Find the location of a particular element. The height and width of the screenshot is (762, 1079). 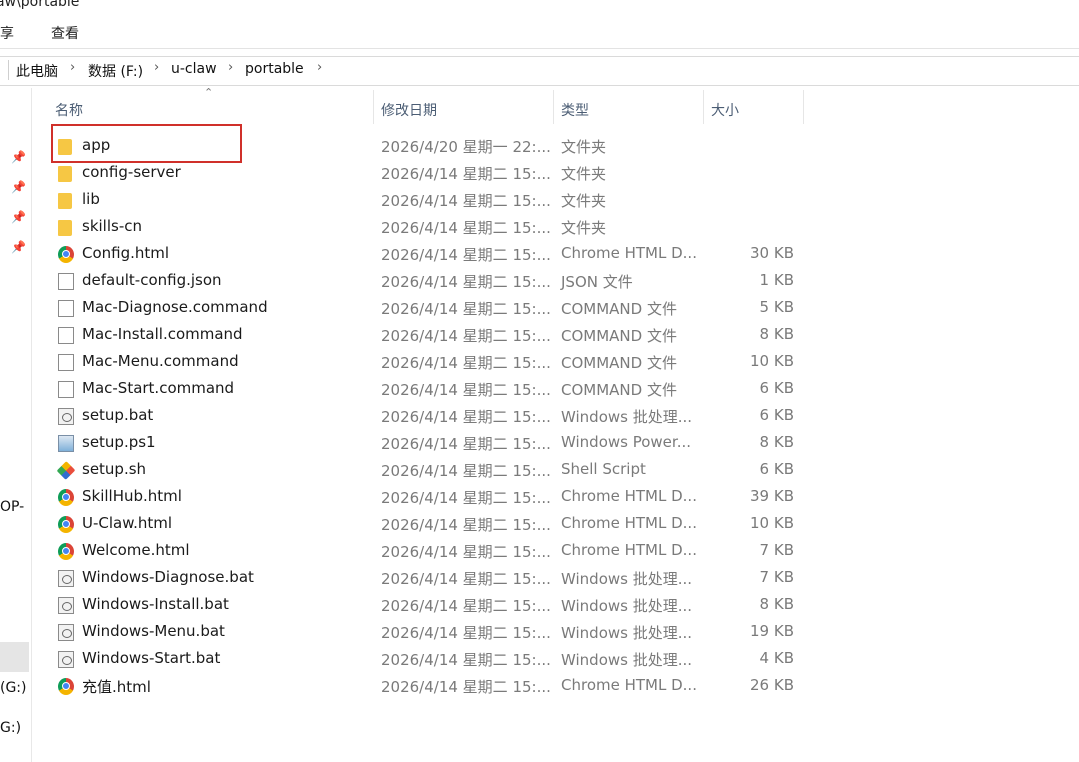

file-name: skills-cn is located at coordinates (112, 226).